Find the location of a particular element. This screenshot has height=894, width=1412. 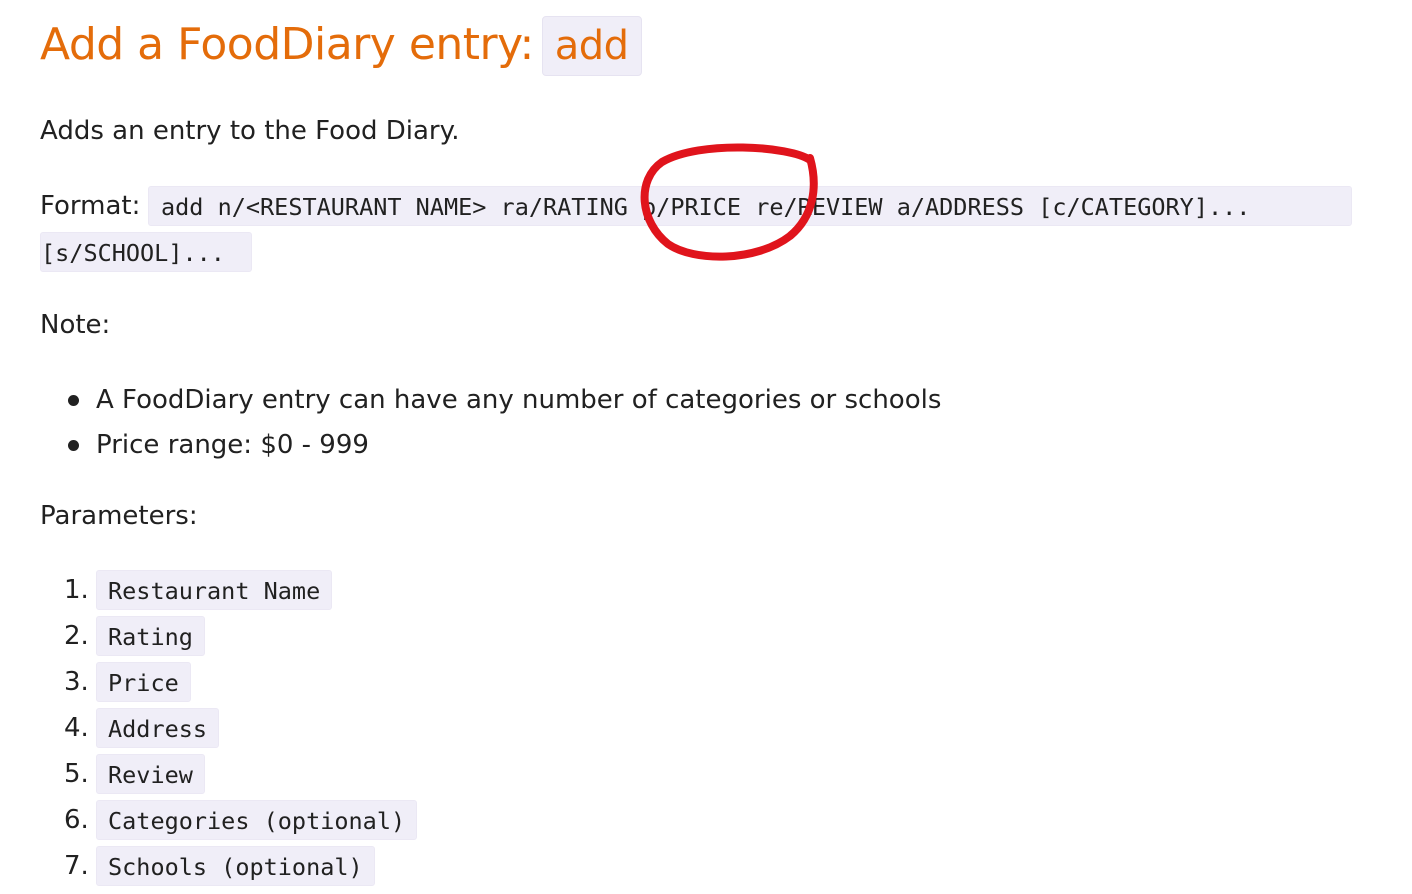

parameter-code: Address is located at coordinates (158, 728).